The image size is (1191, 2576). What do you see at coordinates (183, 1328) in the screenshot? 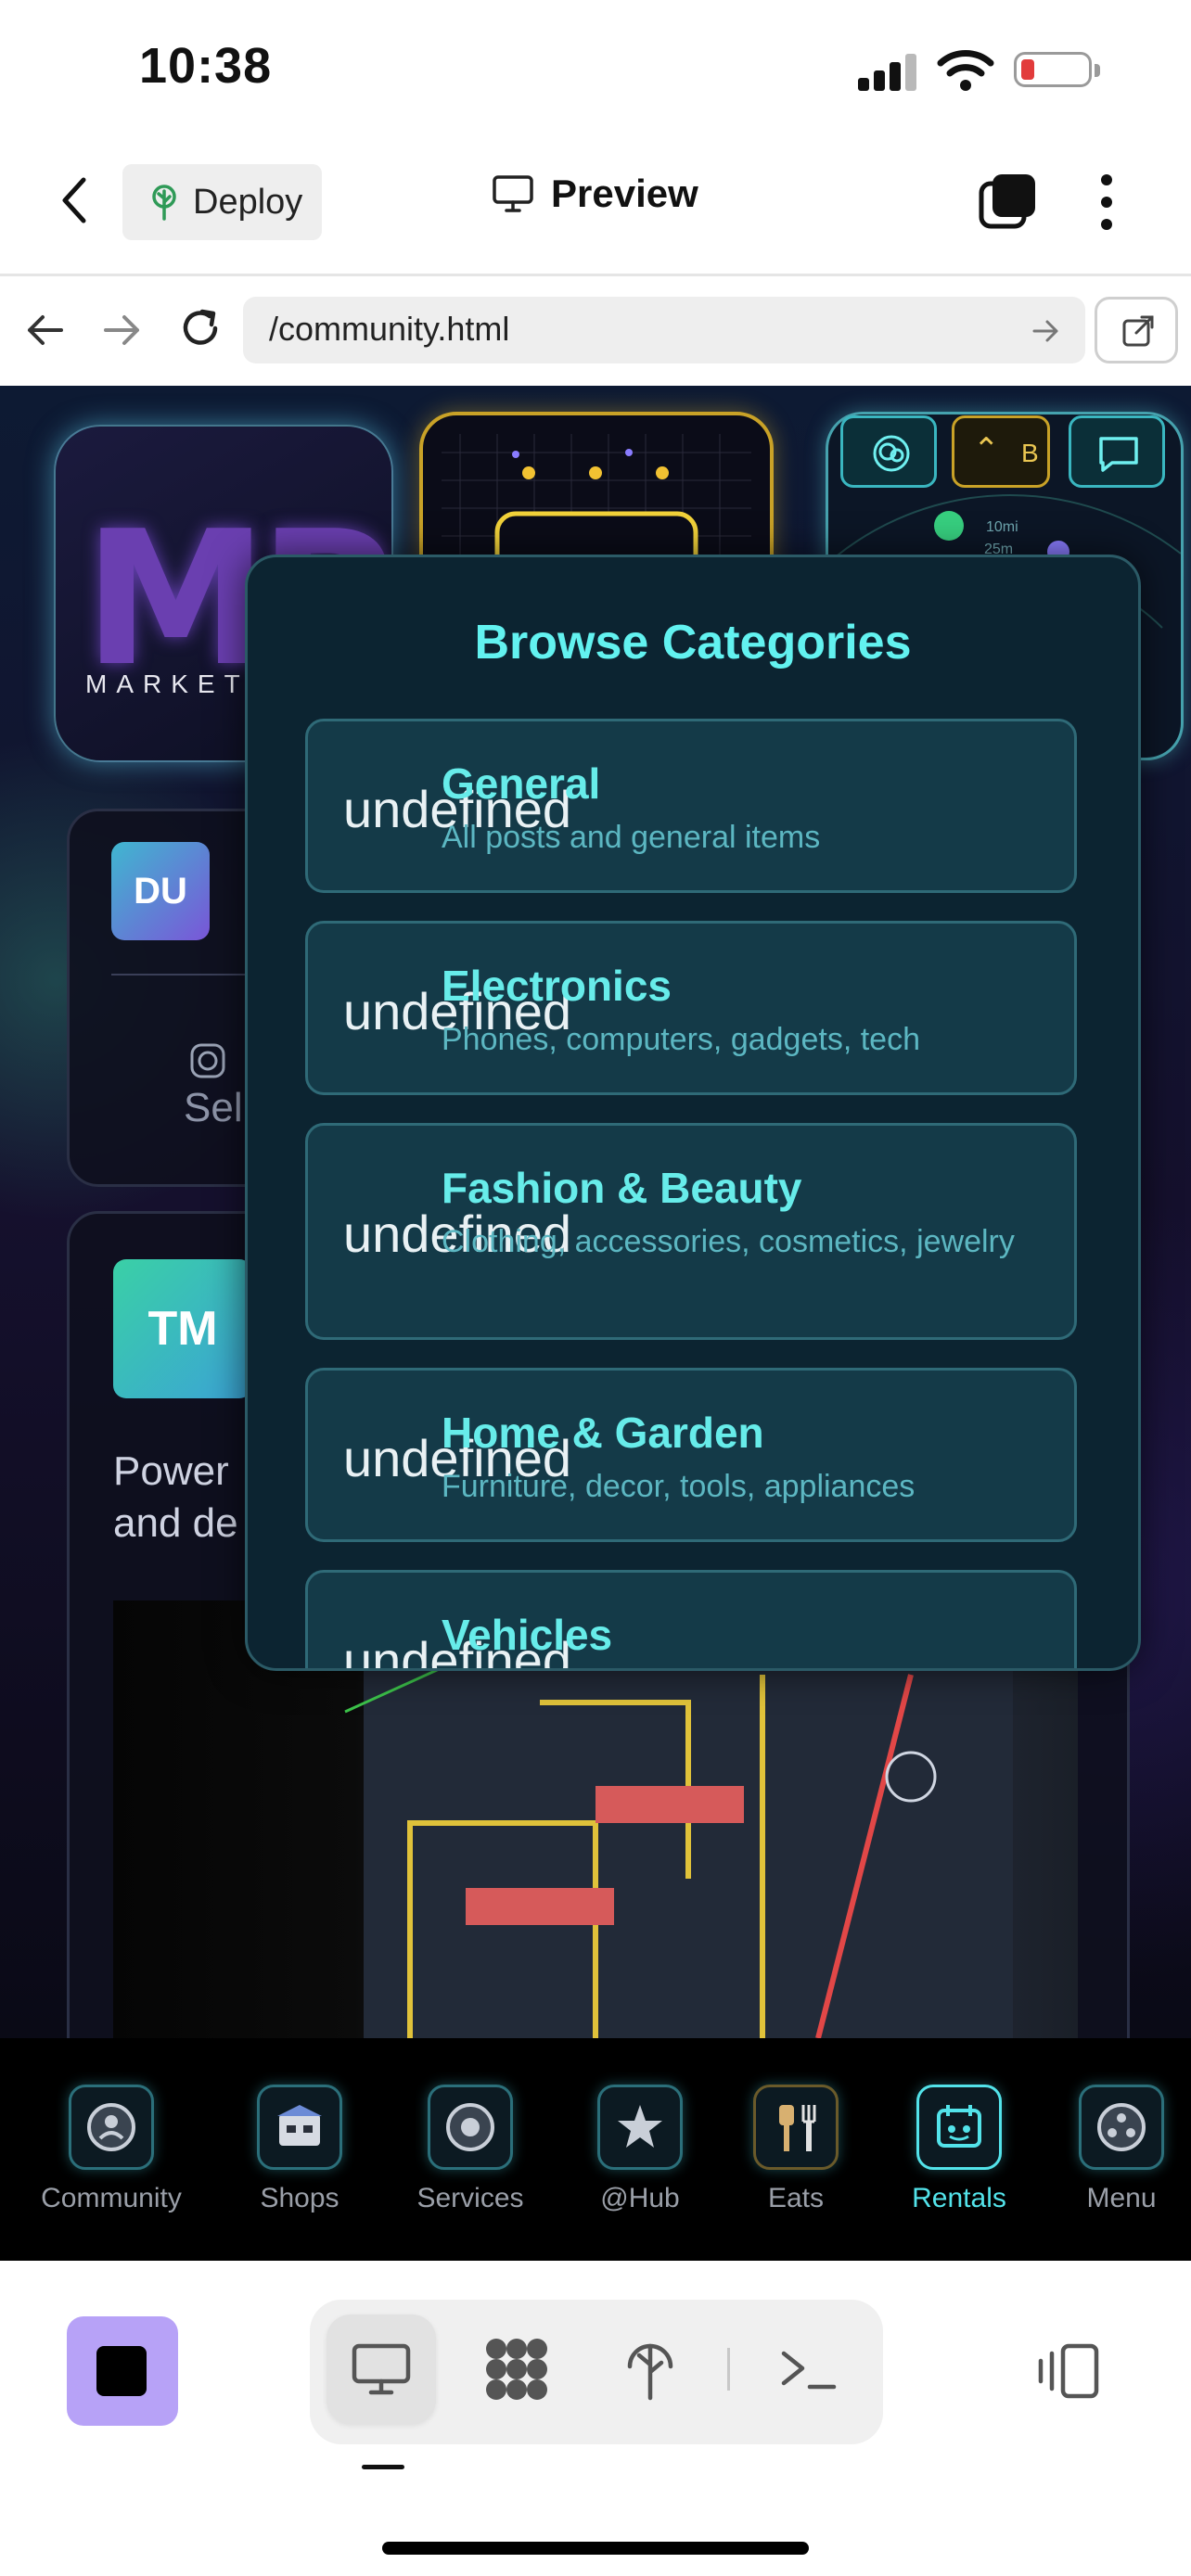
I see `avatar-tm: TM` at bounding box center [183, 1328].